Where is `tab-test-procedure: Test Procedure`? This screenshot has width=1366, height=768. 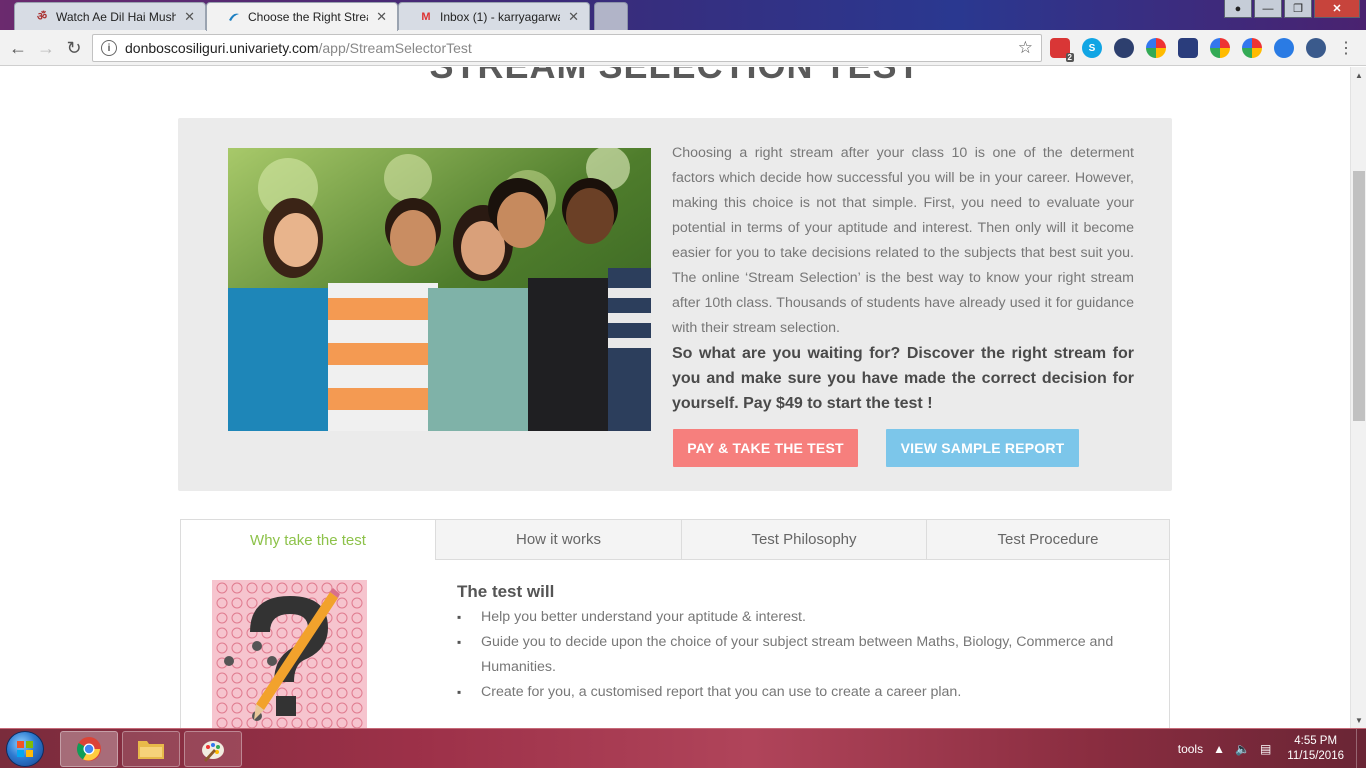 tab-test-procedure: Test Procedure is located at coordinates (1047, 540).